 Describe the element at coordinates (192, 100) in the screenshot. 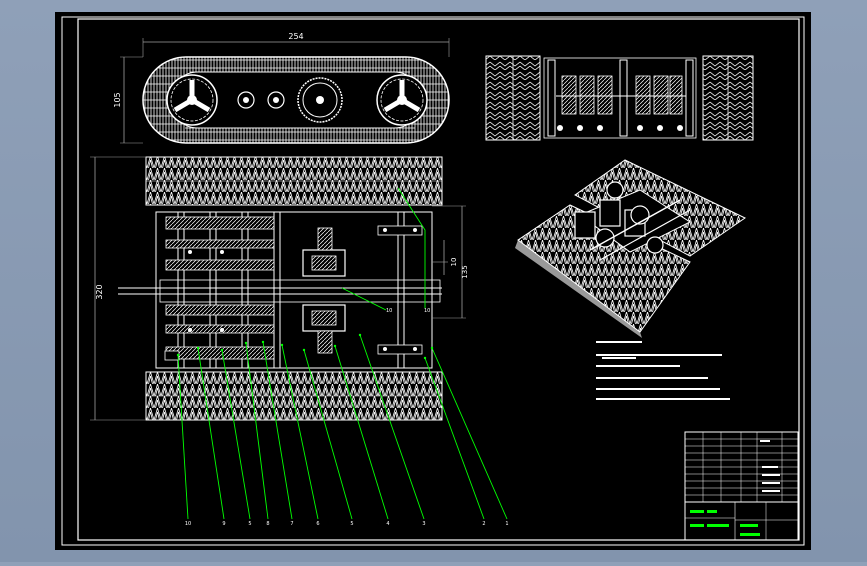

I see `drive-sprocket-left` at that location.